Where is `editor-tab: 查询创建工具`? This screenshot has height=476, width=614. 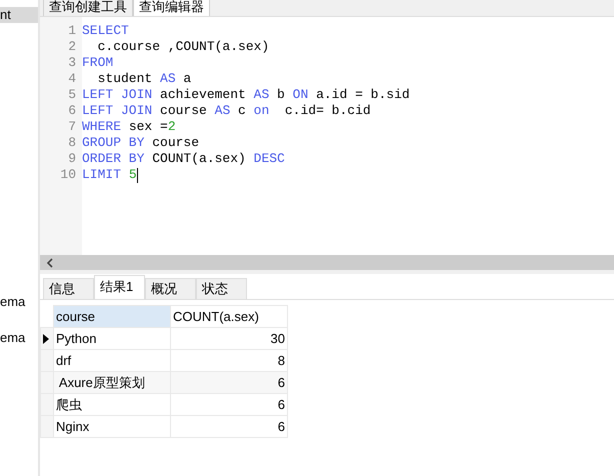
editor-tab: 查询创建工具 is located at coordinates (88, 8).